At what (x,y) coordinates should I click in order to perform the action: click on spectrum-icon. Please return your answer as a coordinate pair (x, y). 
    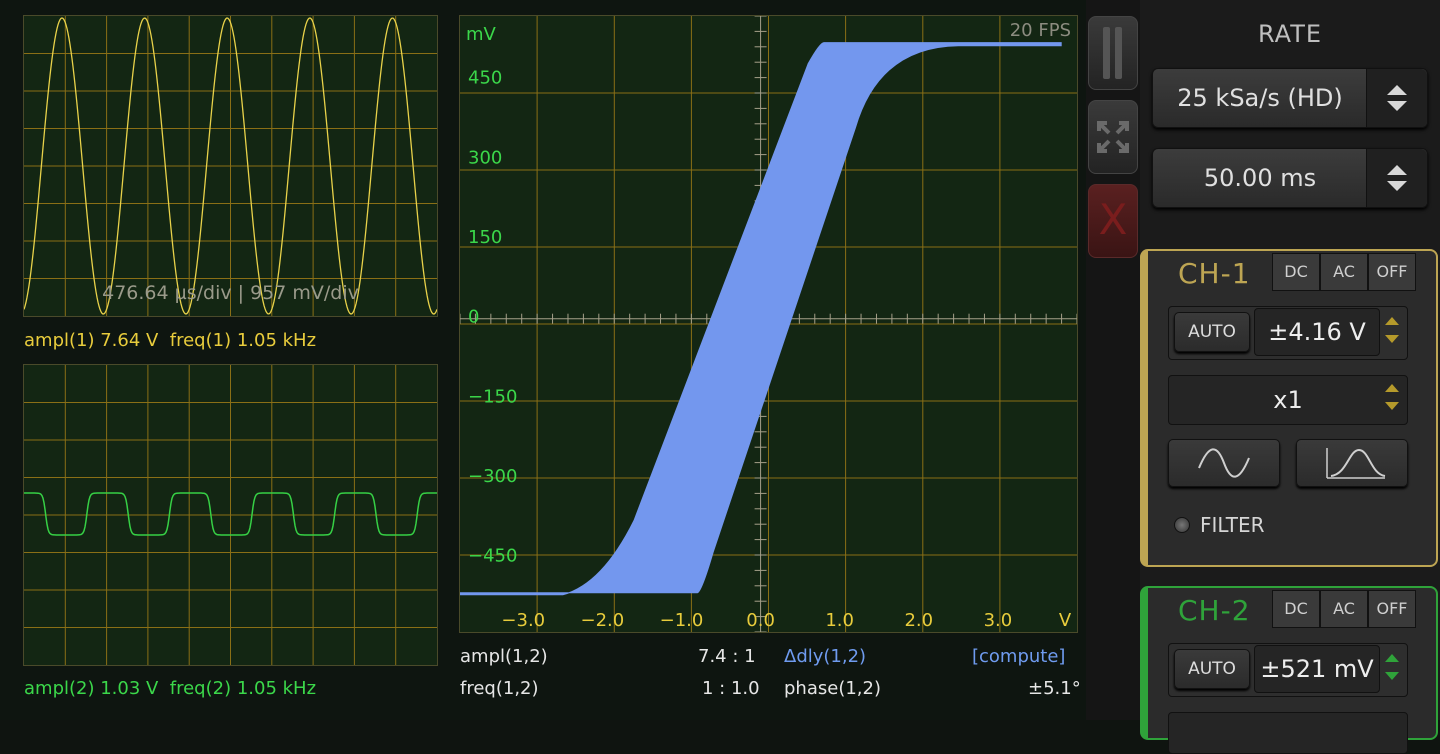
    Looking at the image, I should click on (1356, 463).